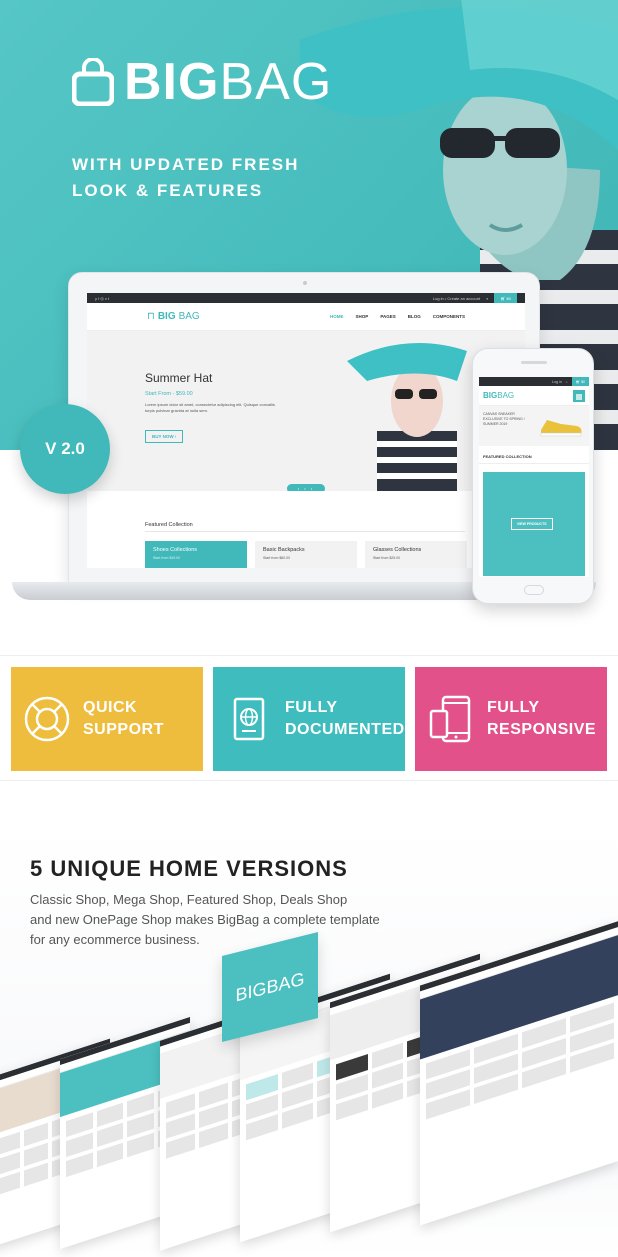  I want to click on phone-featured-tile: VIEW PRODUCTS, so click(534, 524).